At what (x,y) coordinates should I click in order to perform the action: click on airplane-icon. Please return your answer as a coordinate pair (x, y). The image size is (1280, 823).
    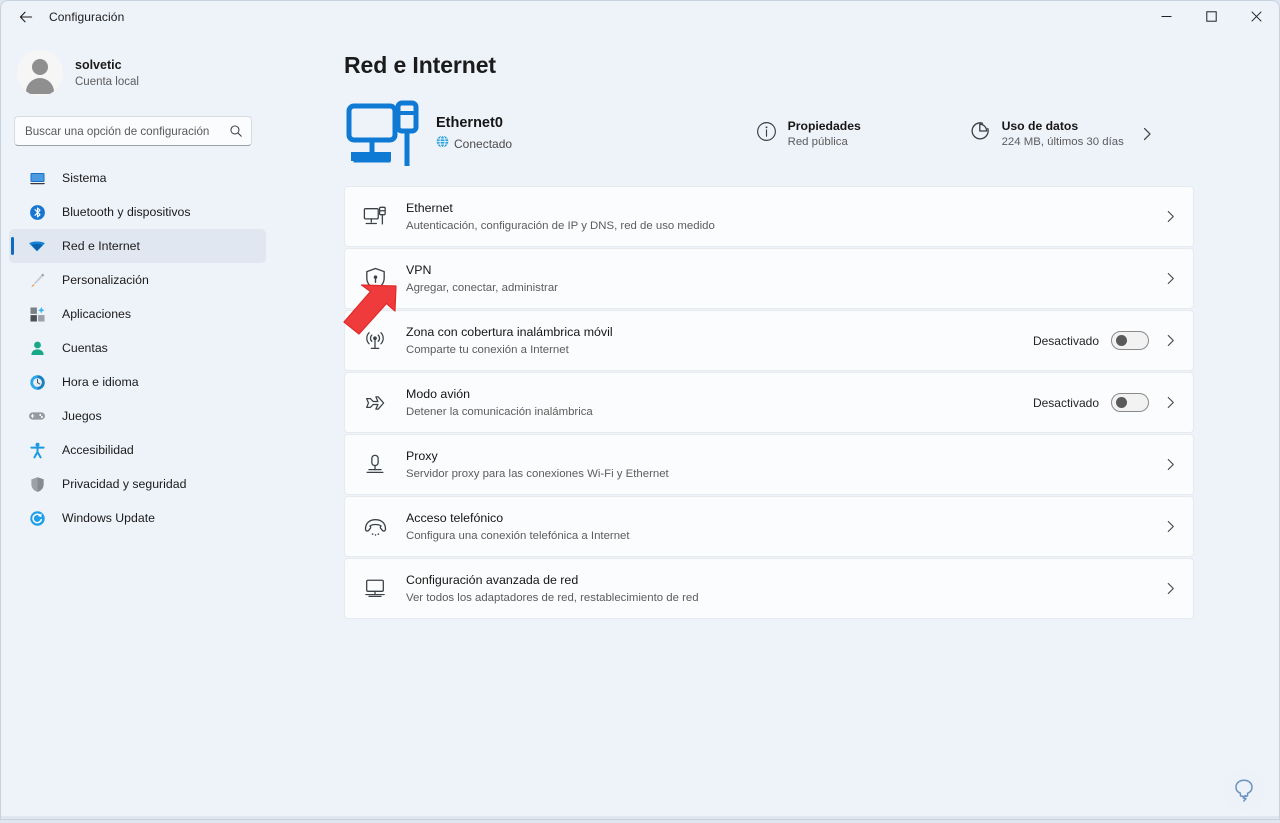
    Looking at the image, I should click on (375, 403).